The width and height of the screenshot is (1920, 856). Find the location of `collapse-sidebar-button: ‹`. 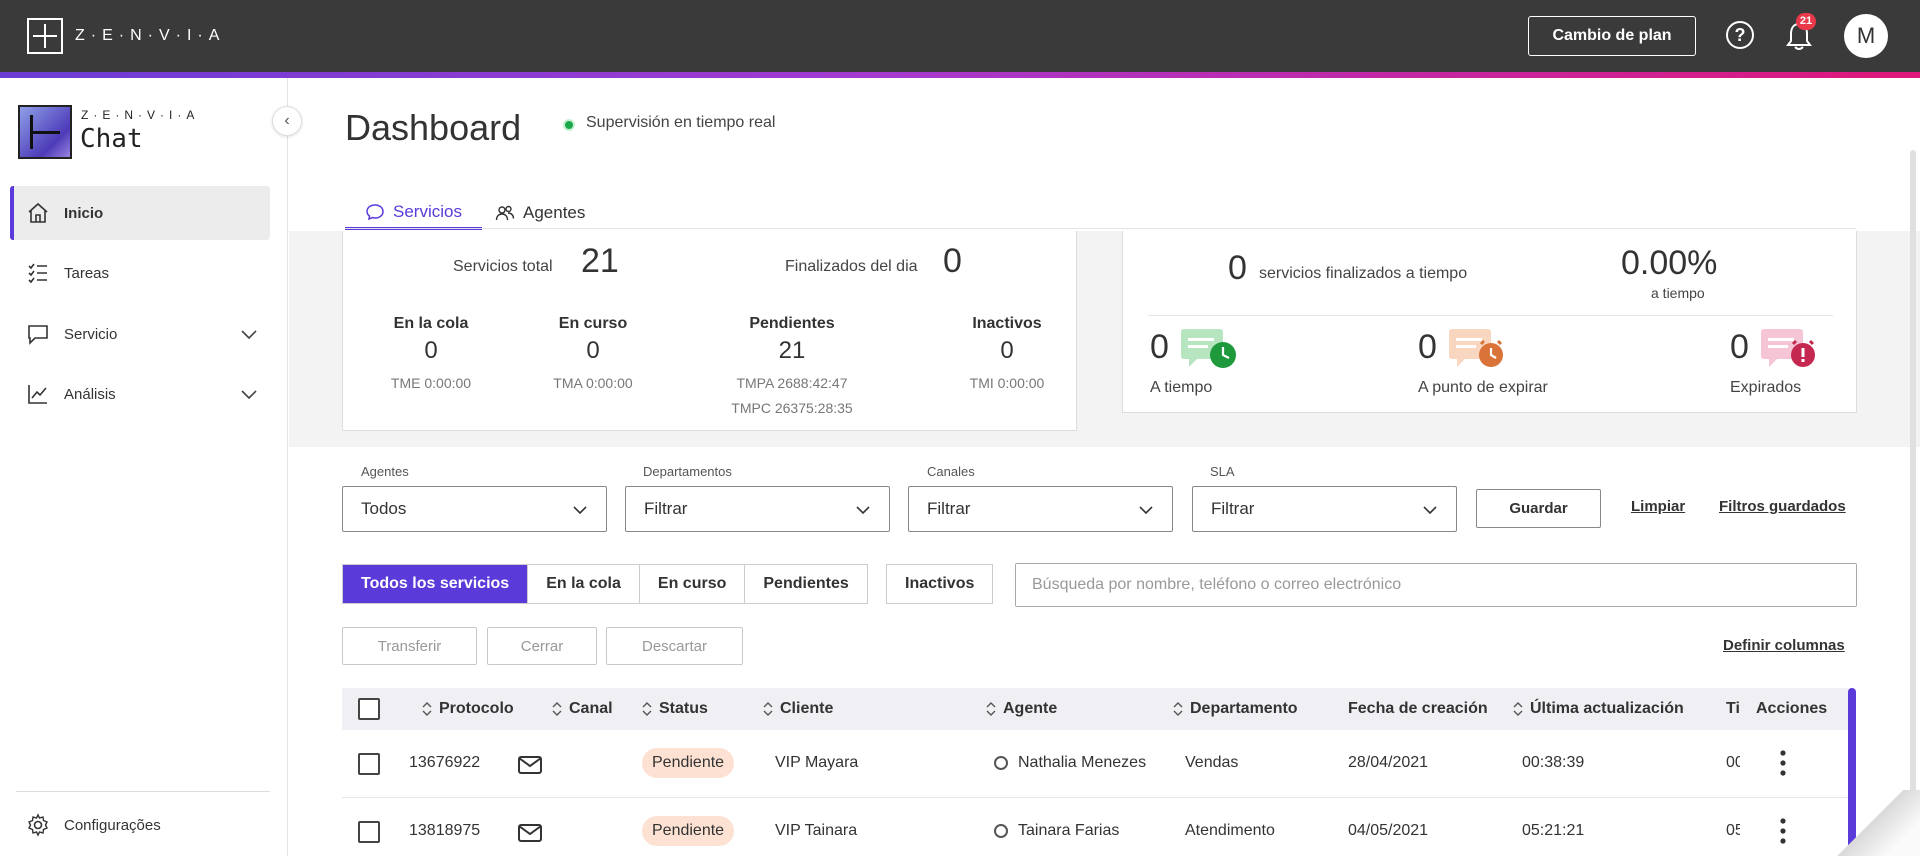

collapse-sidebar-button: ‹ is located at coordinates (287, 121).